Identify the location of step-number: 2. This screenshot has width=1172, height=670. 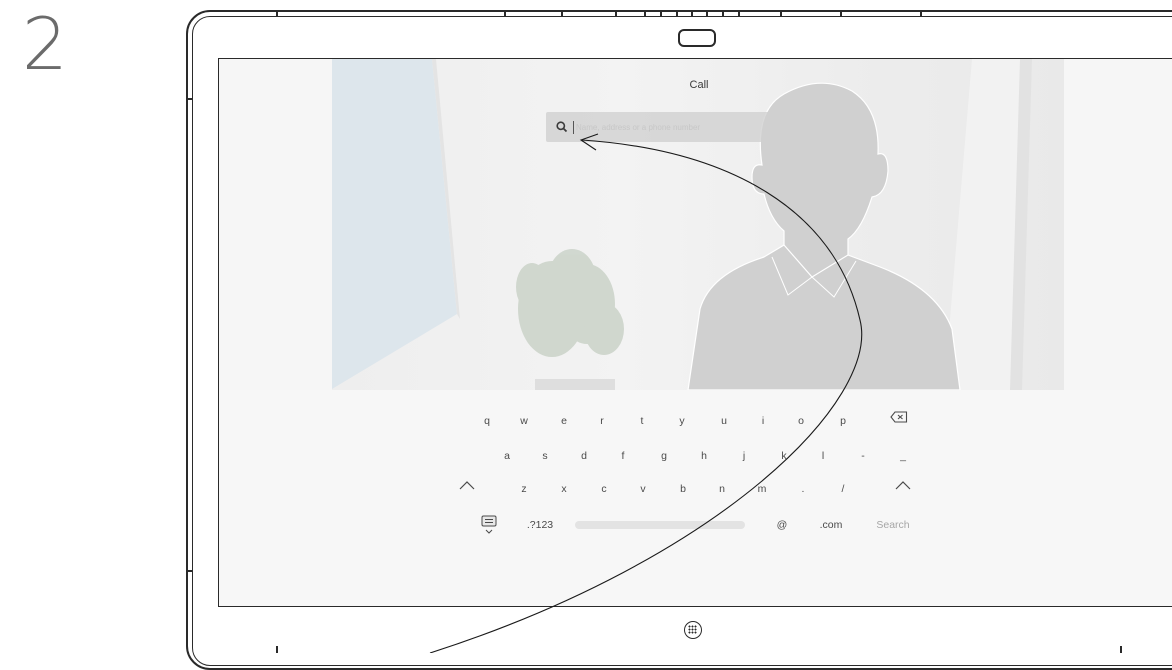
(45, 44).